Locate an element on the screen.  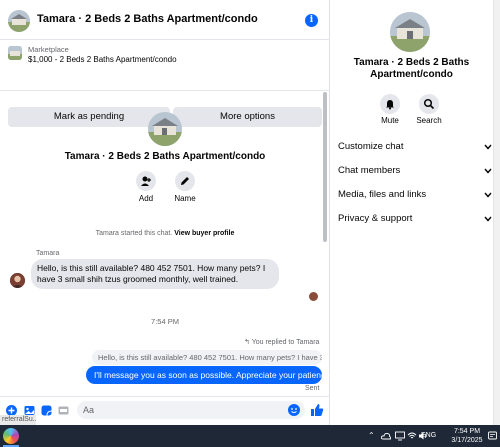
emoji-icon is located at coordinates (294, 410).